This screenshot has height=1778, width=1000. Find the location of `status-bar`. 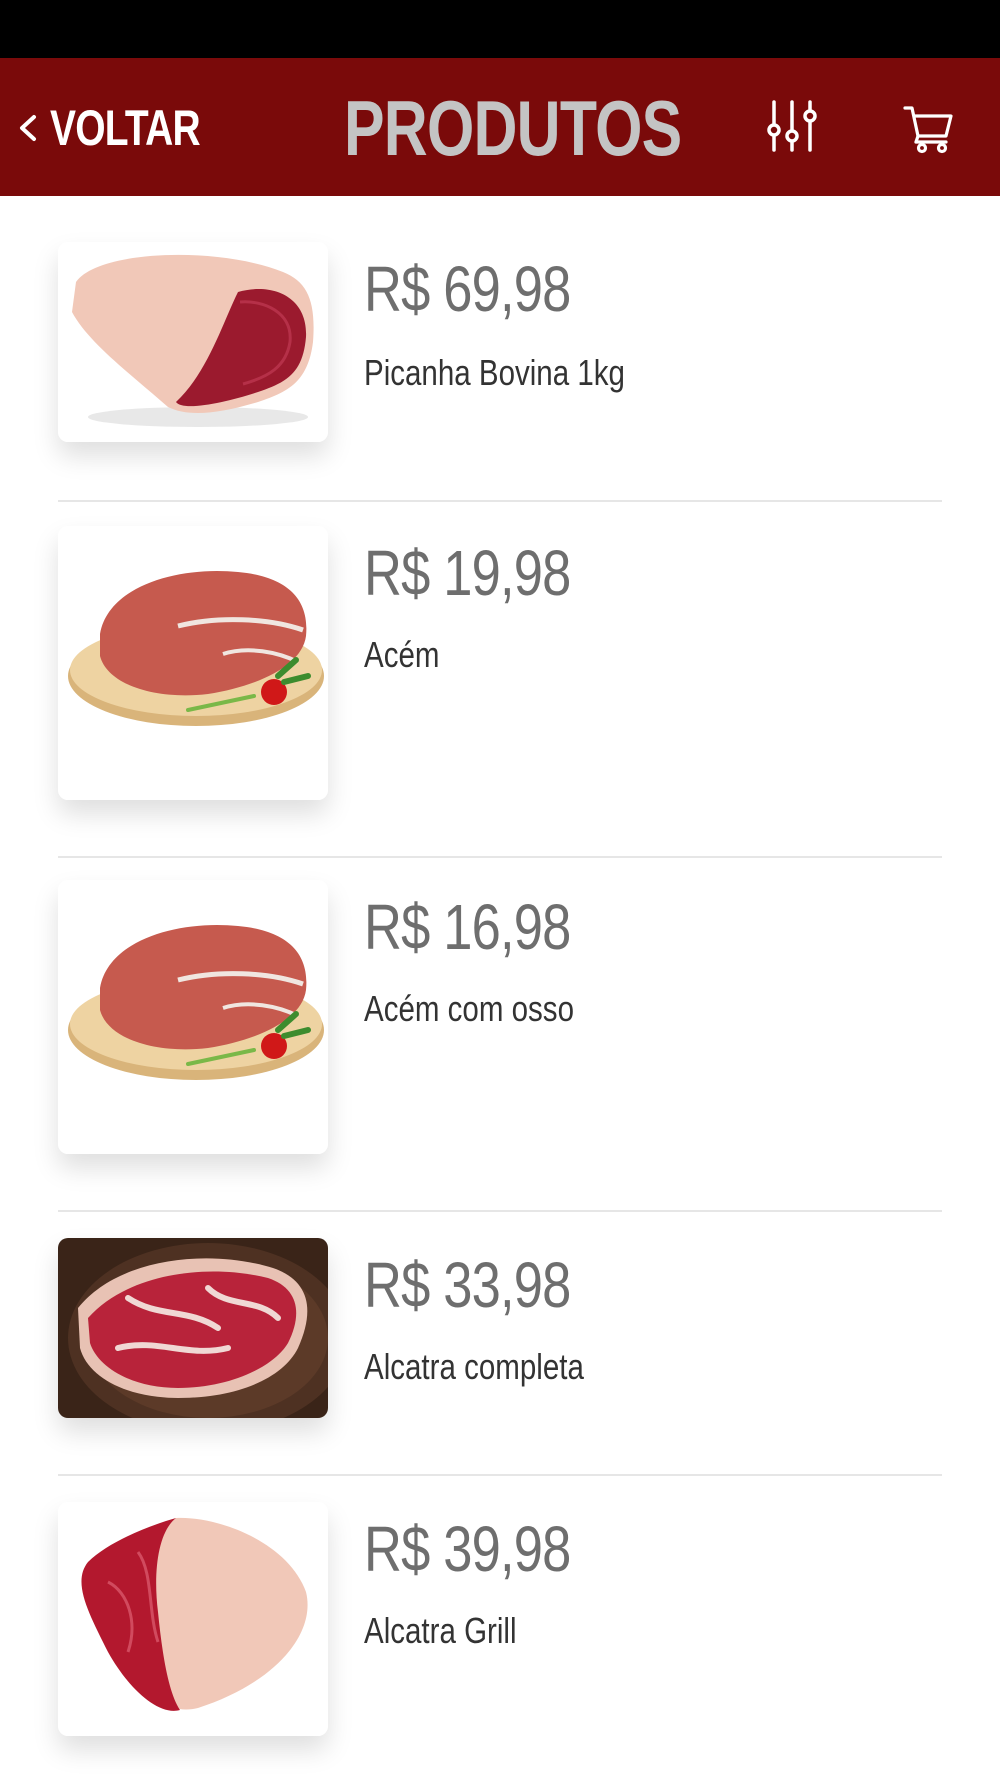

status-bar is located at coordinates (500, 29).